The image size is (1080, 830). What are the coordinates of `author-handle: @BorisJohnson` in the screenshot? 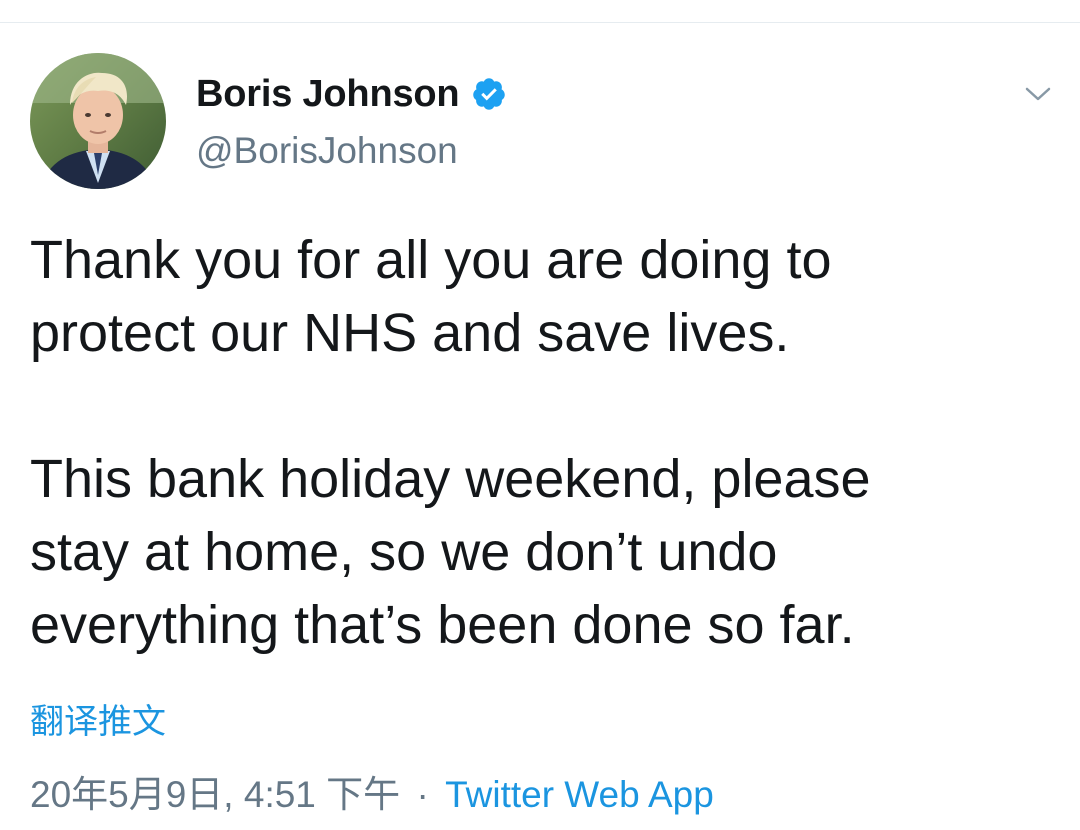 It's located at (327, 151).